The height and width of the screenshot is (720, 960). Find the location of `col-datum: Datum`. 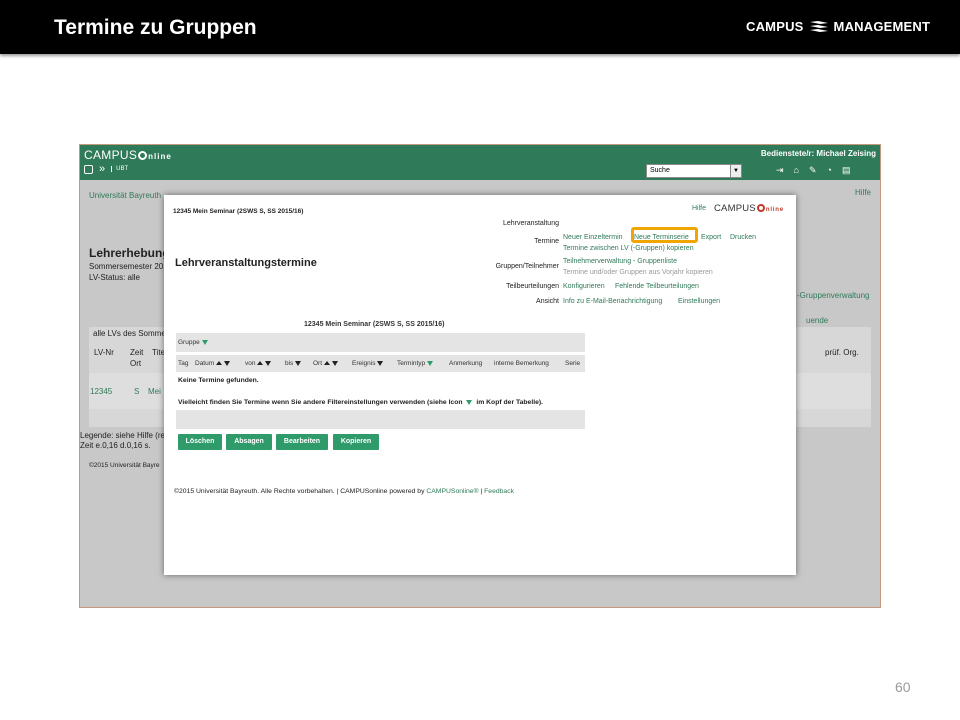

col-datum: Datum is located at coordinates (205, 363).